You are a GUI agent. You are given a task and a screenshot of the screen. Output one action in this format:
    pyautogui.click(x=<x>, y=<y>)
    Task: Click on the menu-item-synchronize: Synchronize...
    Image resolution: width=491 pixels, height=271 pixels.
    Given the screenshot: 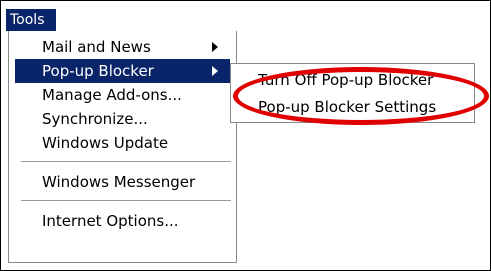 What is the action you would take?
    pyautogui.click(x=122, y=119)
    